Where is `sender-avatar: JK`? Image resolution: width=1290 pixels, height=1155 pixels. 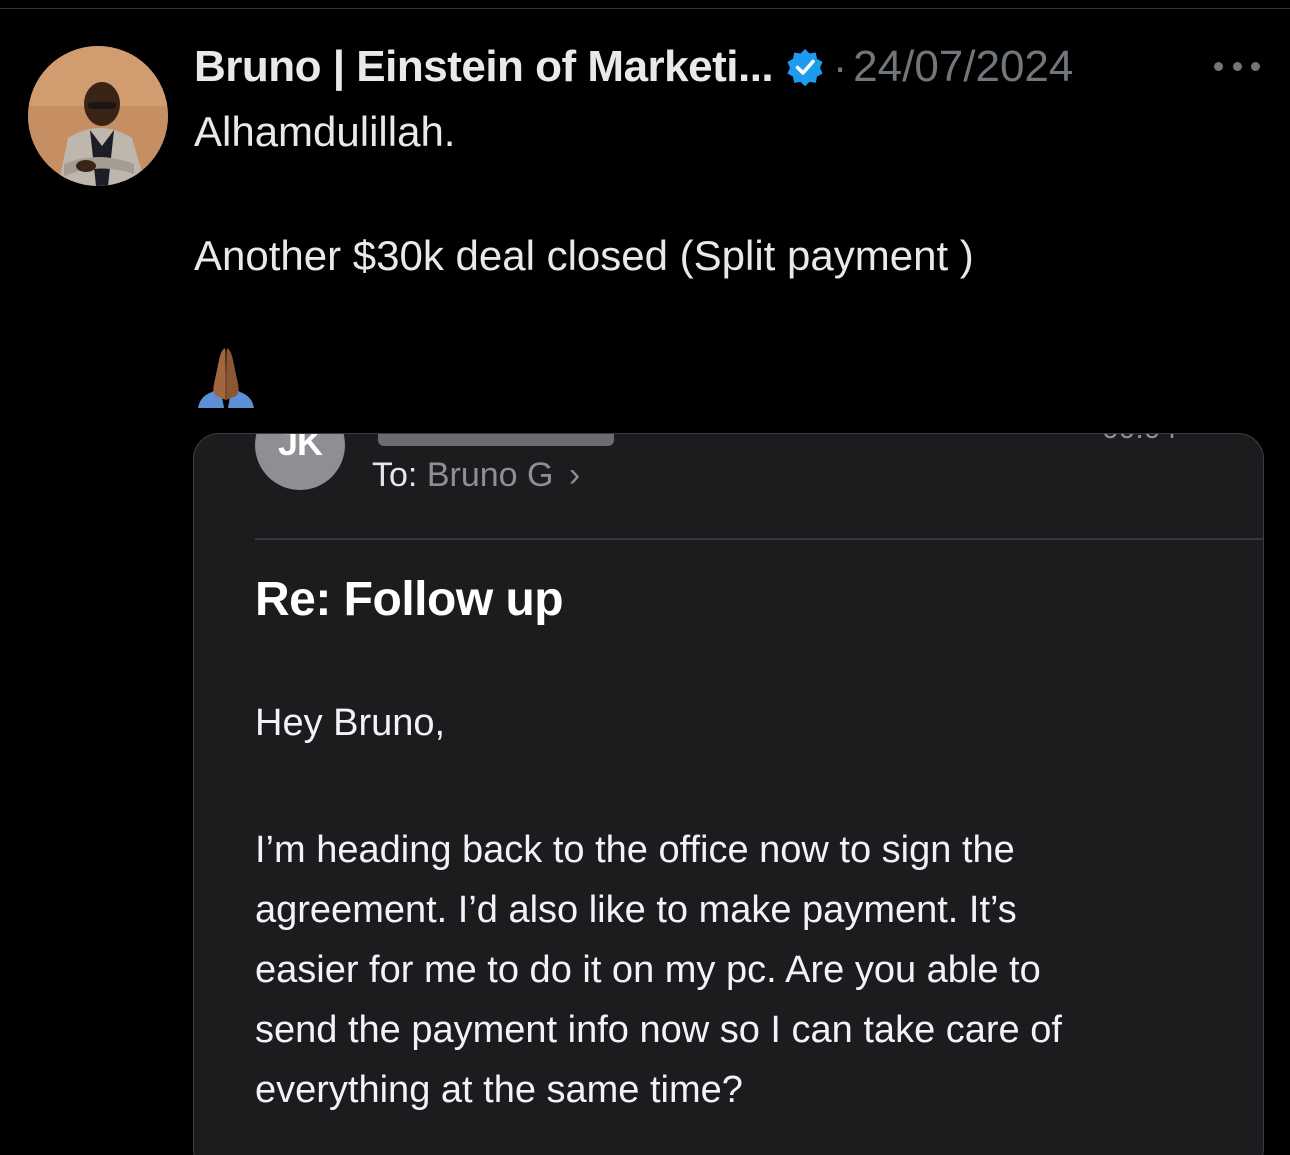
sender-avatar: JK is located at coordinates (300, 461).